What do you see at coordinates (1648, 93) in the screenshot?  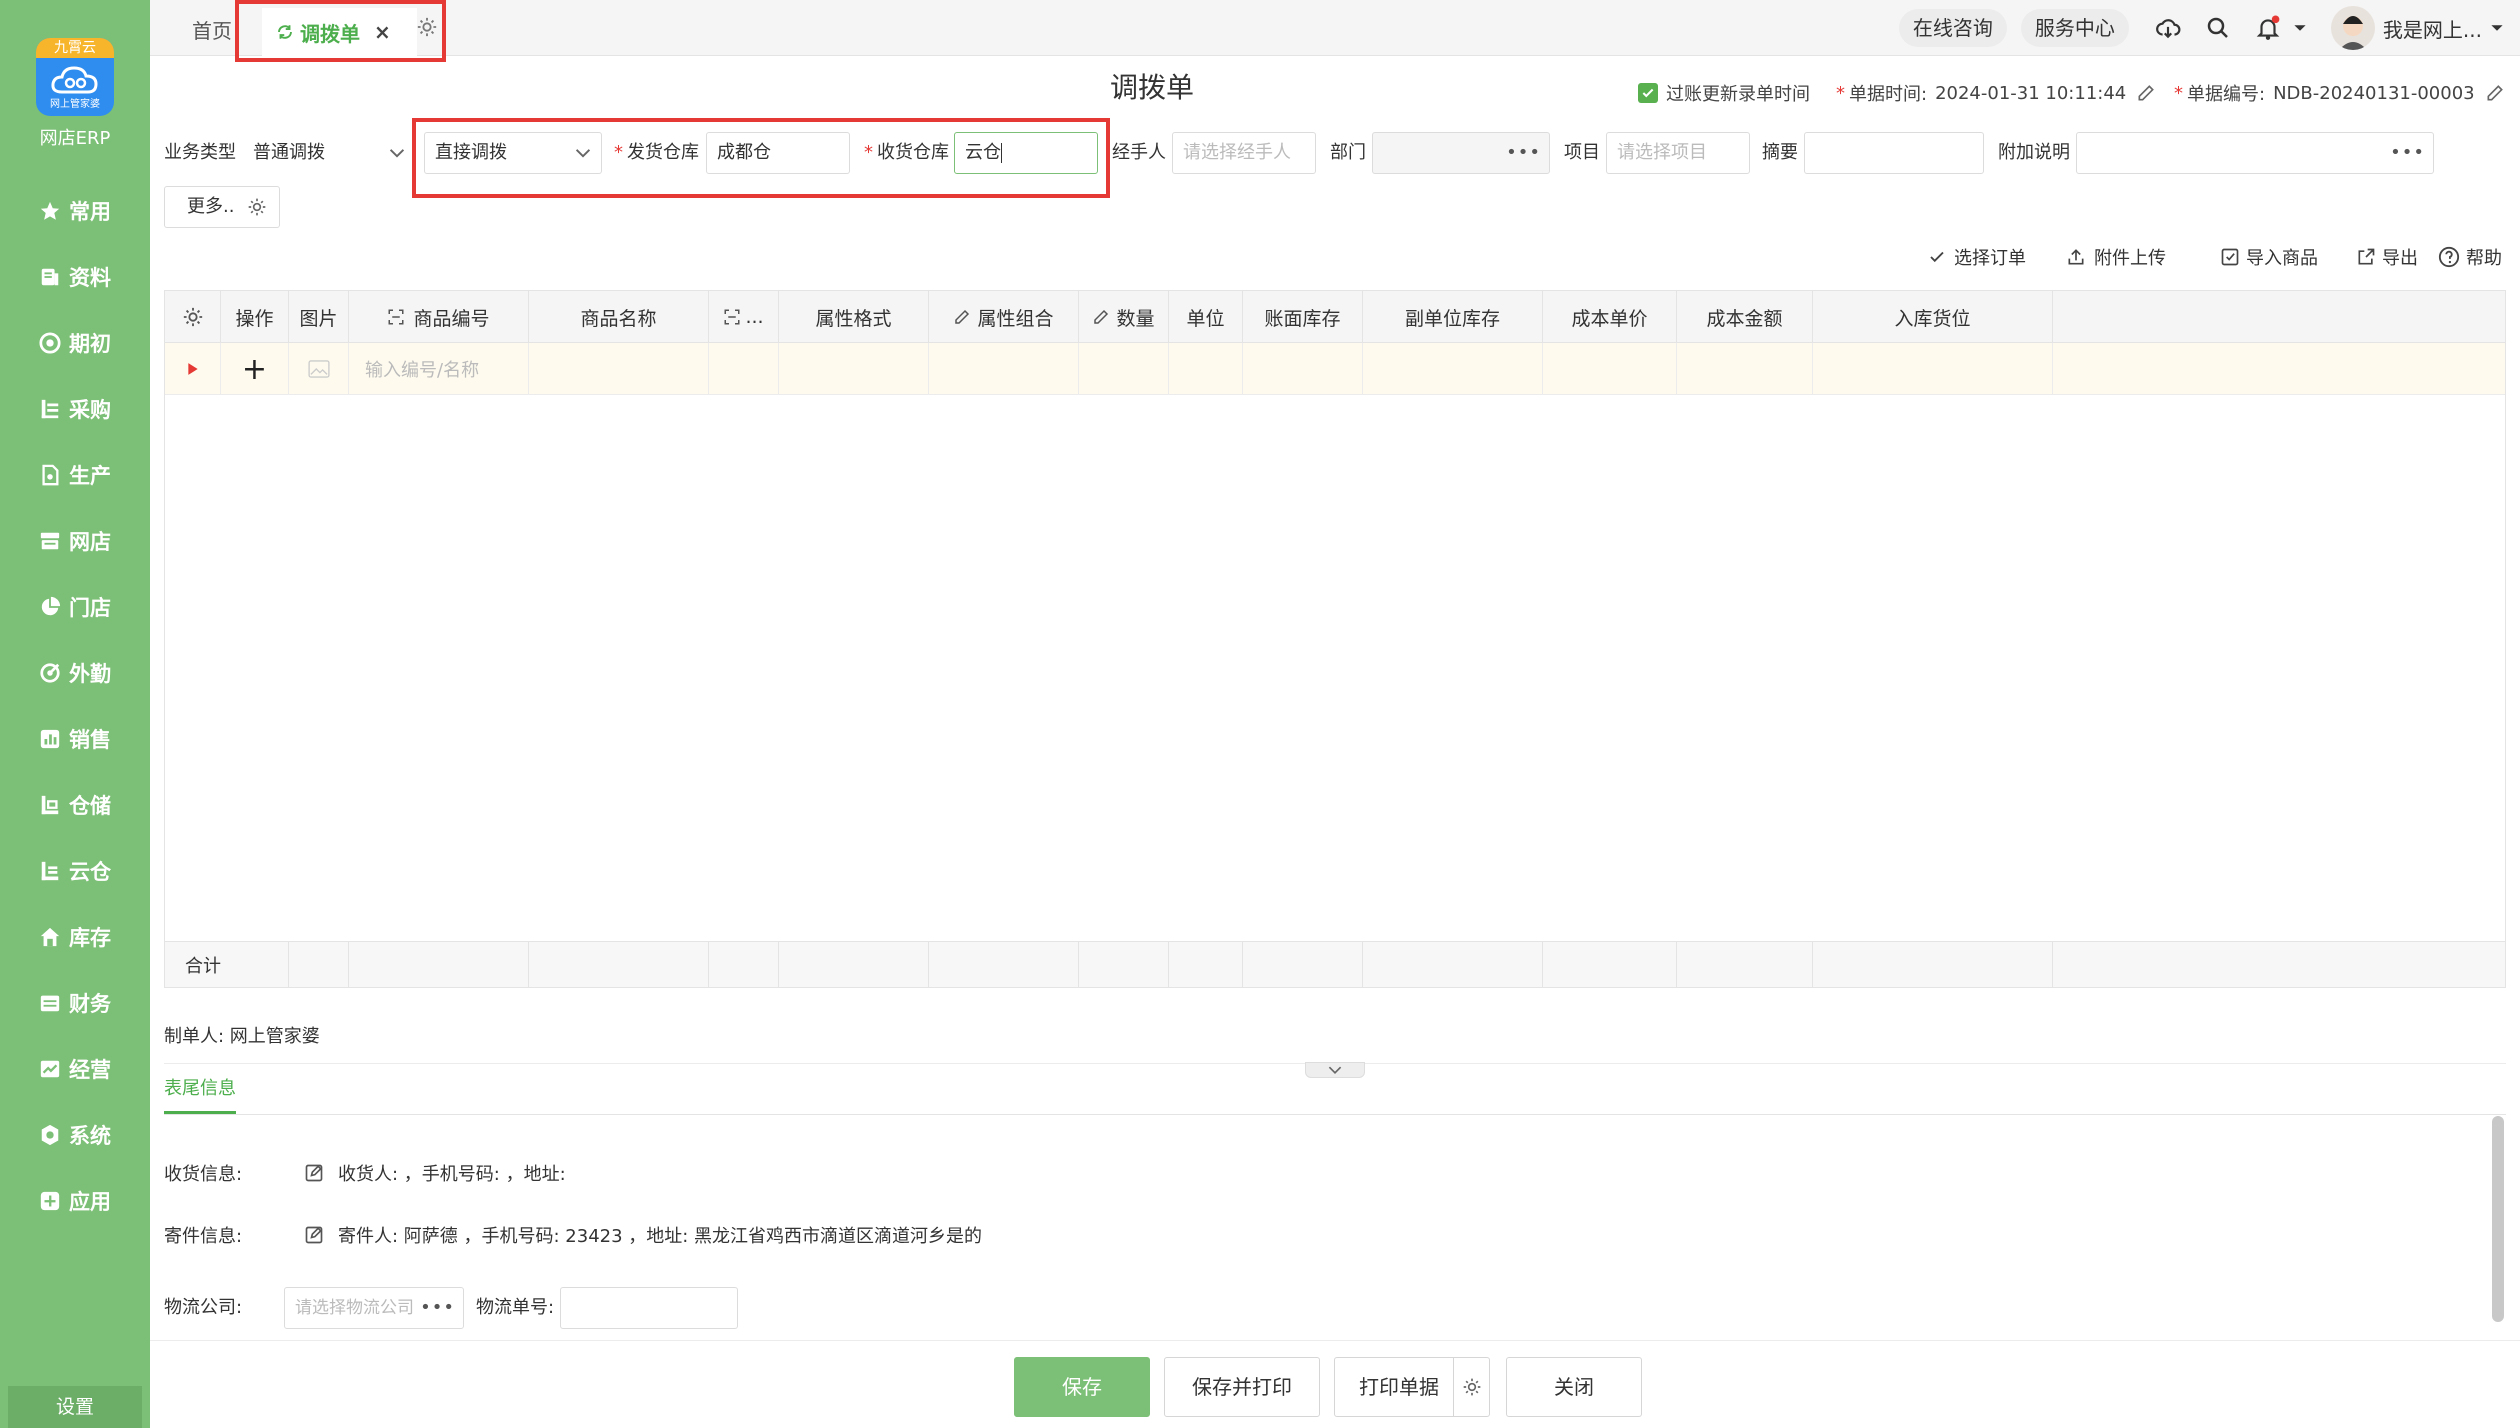 I see `checkbox-checked-icon` at bounding box center [1648, 93].